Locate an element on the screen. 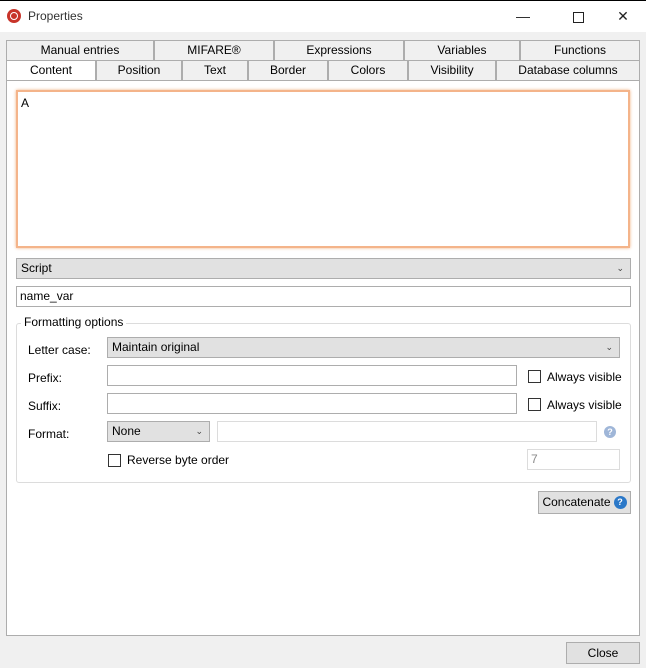 The height and width of the screenshot is (668, 646). format-select: None ⌄ is located at coordinates (158, 431).